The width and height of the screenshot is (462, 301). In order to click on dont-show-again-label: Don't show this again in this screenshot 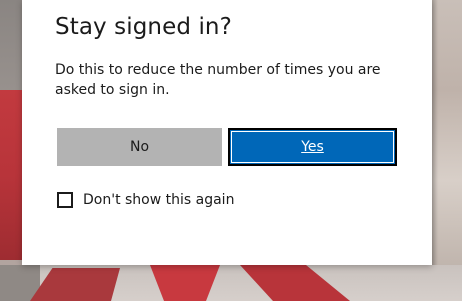, I will do `click(159, 200)`.